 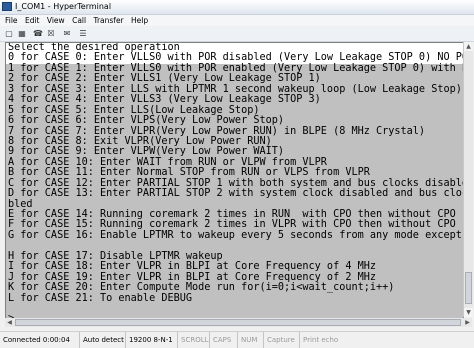 I want to click on menu-edit: Edit, so click(x=32, y=20).